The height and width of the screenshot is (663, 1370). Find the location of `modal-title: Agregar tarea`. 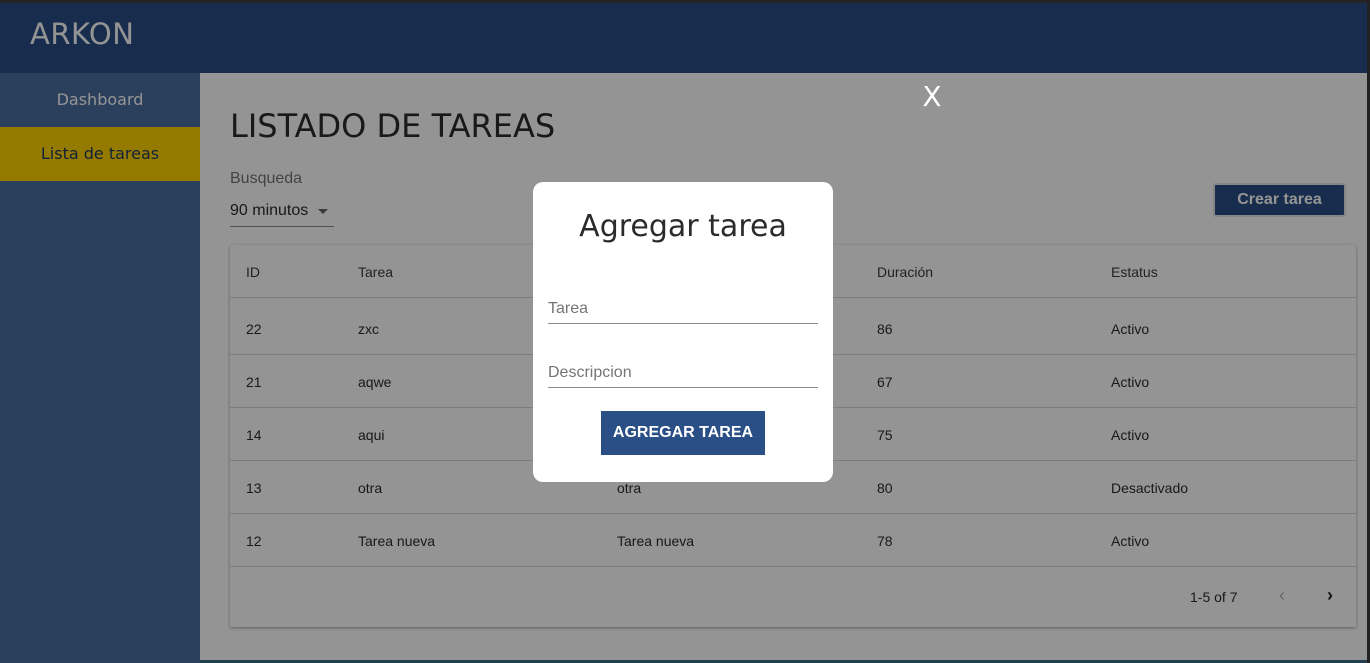

modal-title: Agregar tarea is located at coordinates (683, 226).